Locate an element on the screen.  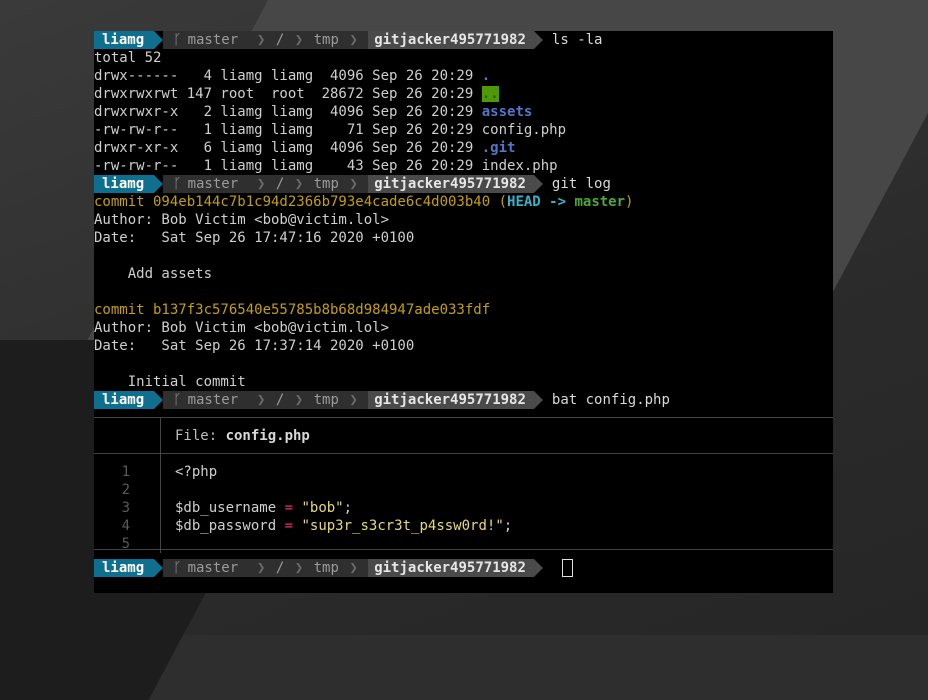
bat-rule-bottom is located at coordinates (463, 549).